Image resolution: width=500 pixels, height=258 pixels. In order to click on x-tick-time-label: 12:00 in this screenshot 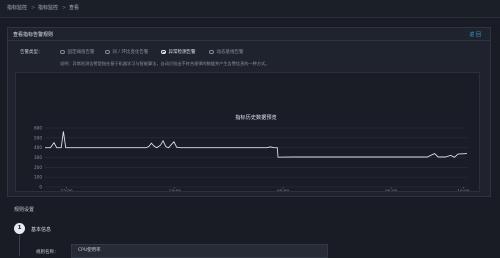, I will do `click(67, 190)`.